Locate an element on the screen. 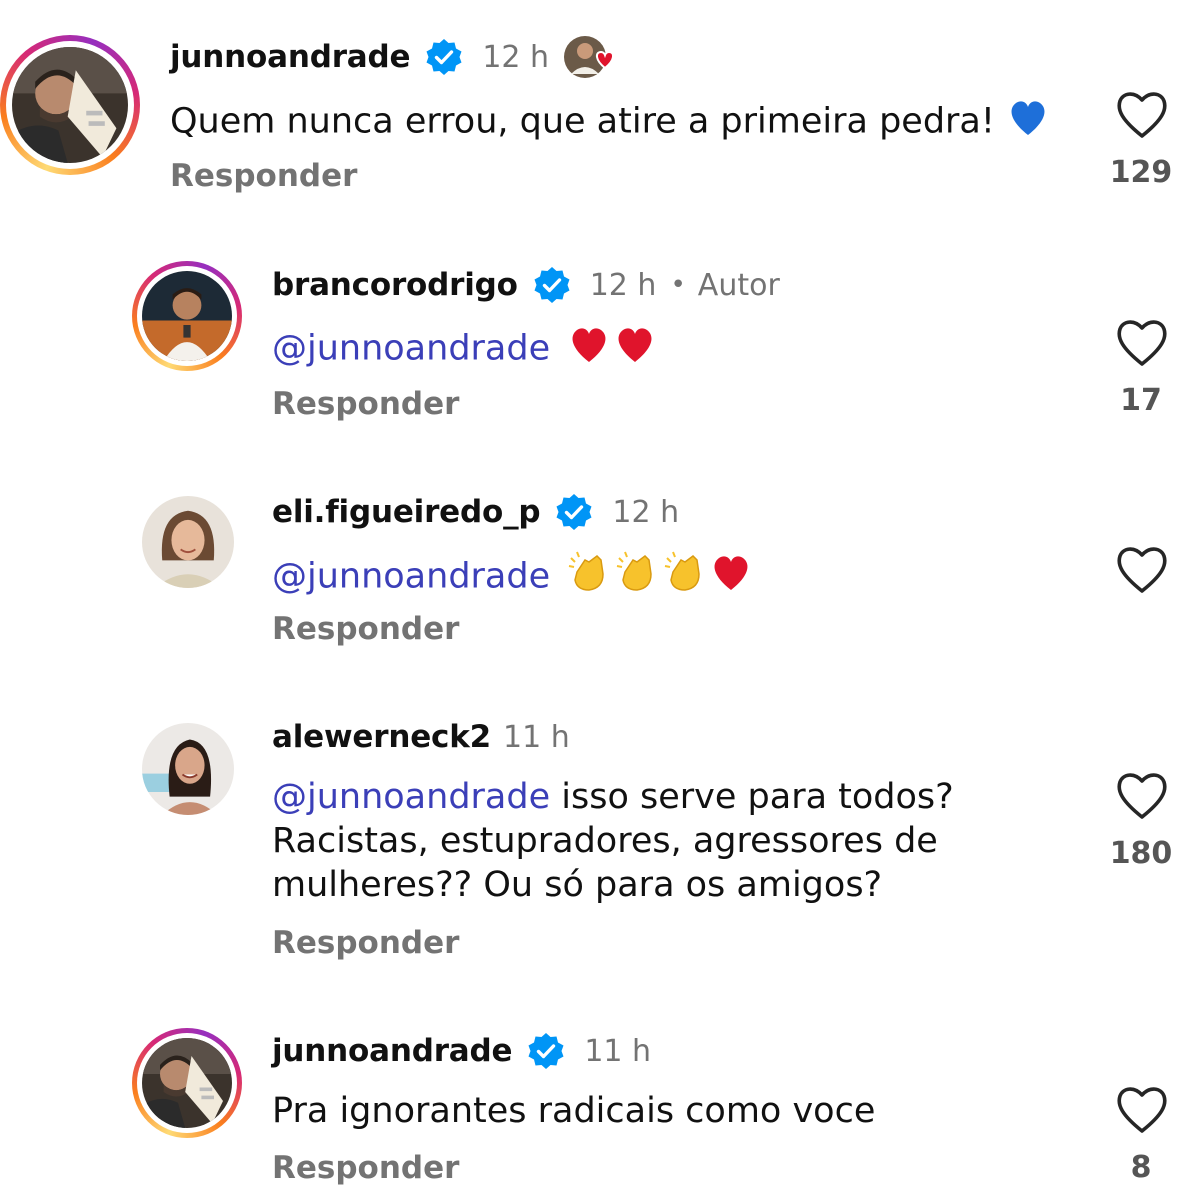  comment-text-line: mulheres?? Ou só para os amigos? is located at coordinates (577, 885).